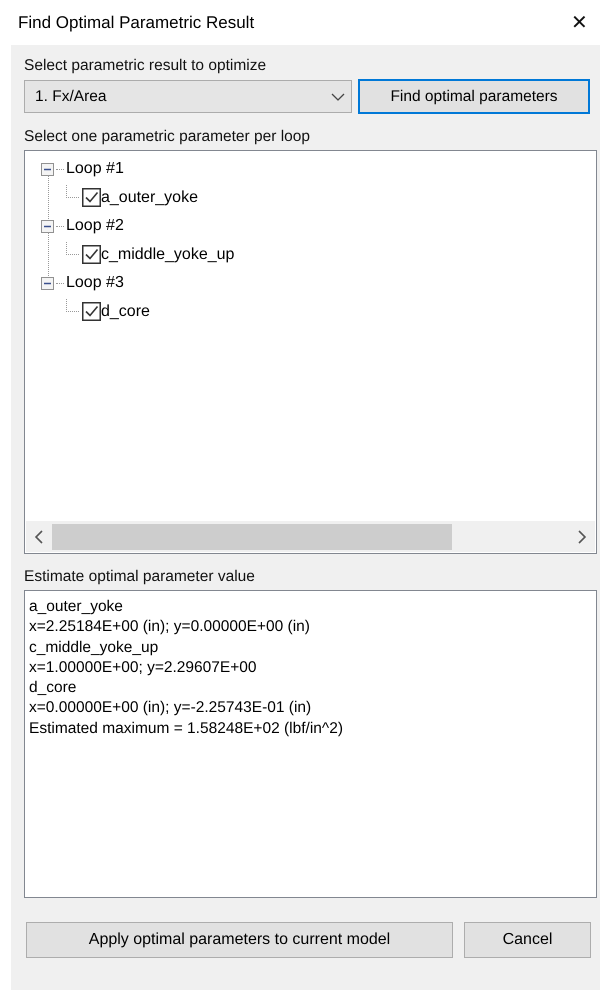  Describe the element at coordinates (582, 537) in the screenshot. I see `scroll-right-icon` at that location.